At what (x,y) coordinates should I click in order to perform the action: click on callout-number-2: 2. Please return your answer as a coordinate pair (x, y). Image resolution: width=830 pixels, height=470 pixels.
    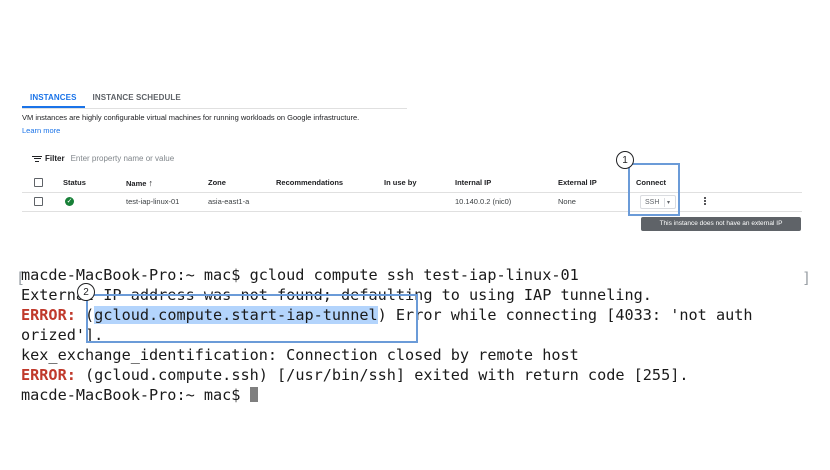
    Looking at the image, I should click on (86, 292).